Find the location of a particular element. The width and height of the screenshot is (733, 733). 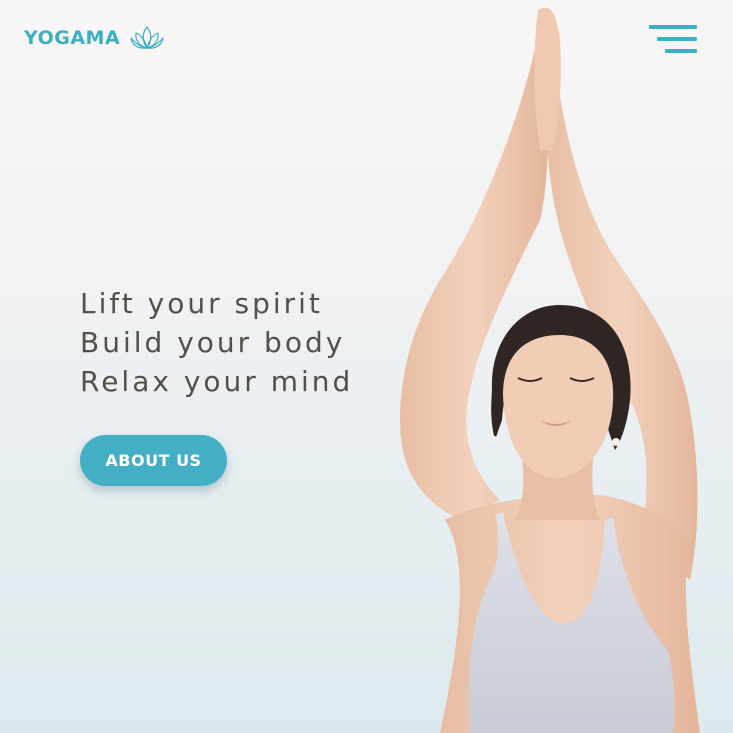

site-header: YOGAMA is located at coordinates (366, 40).